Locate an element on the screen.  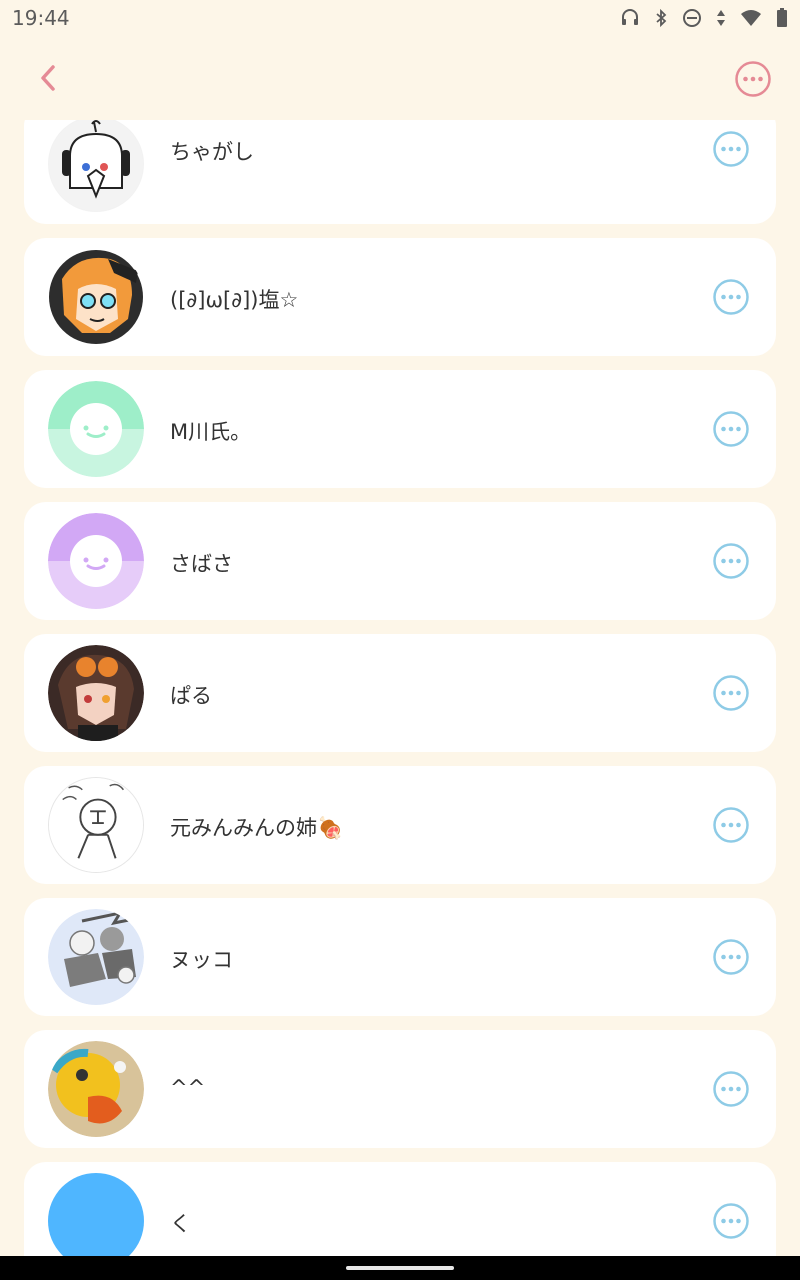
user-name: ぱる is located at coordinates (191, 696).